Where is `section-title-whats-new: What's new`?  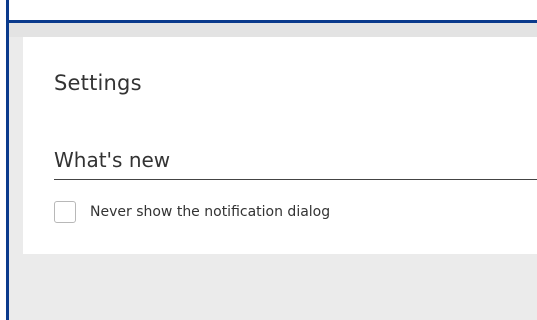
section-title-whats-new: What's new is located at coordinates (112, 160).